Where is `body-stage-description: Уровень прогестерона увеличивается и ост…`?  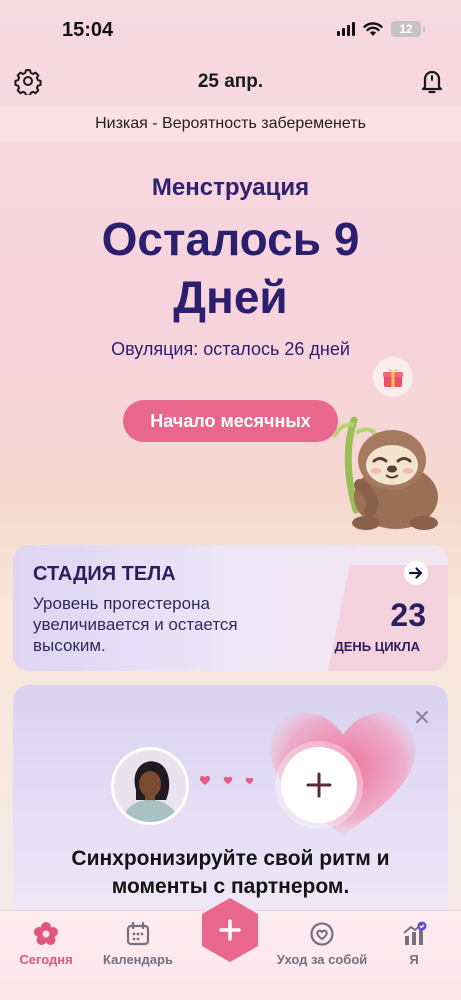
body-stage-description: Уровень прогестерона увеличивается и ост… is located at coordinates (135, 624).